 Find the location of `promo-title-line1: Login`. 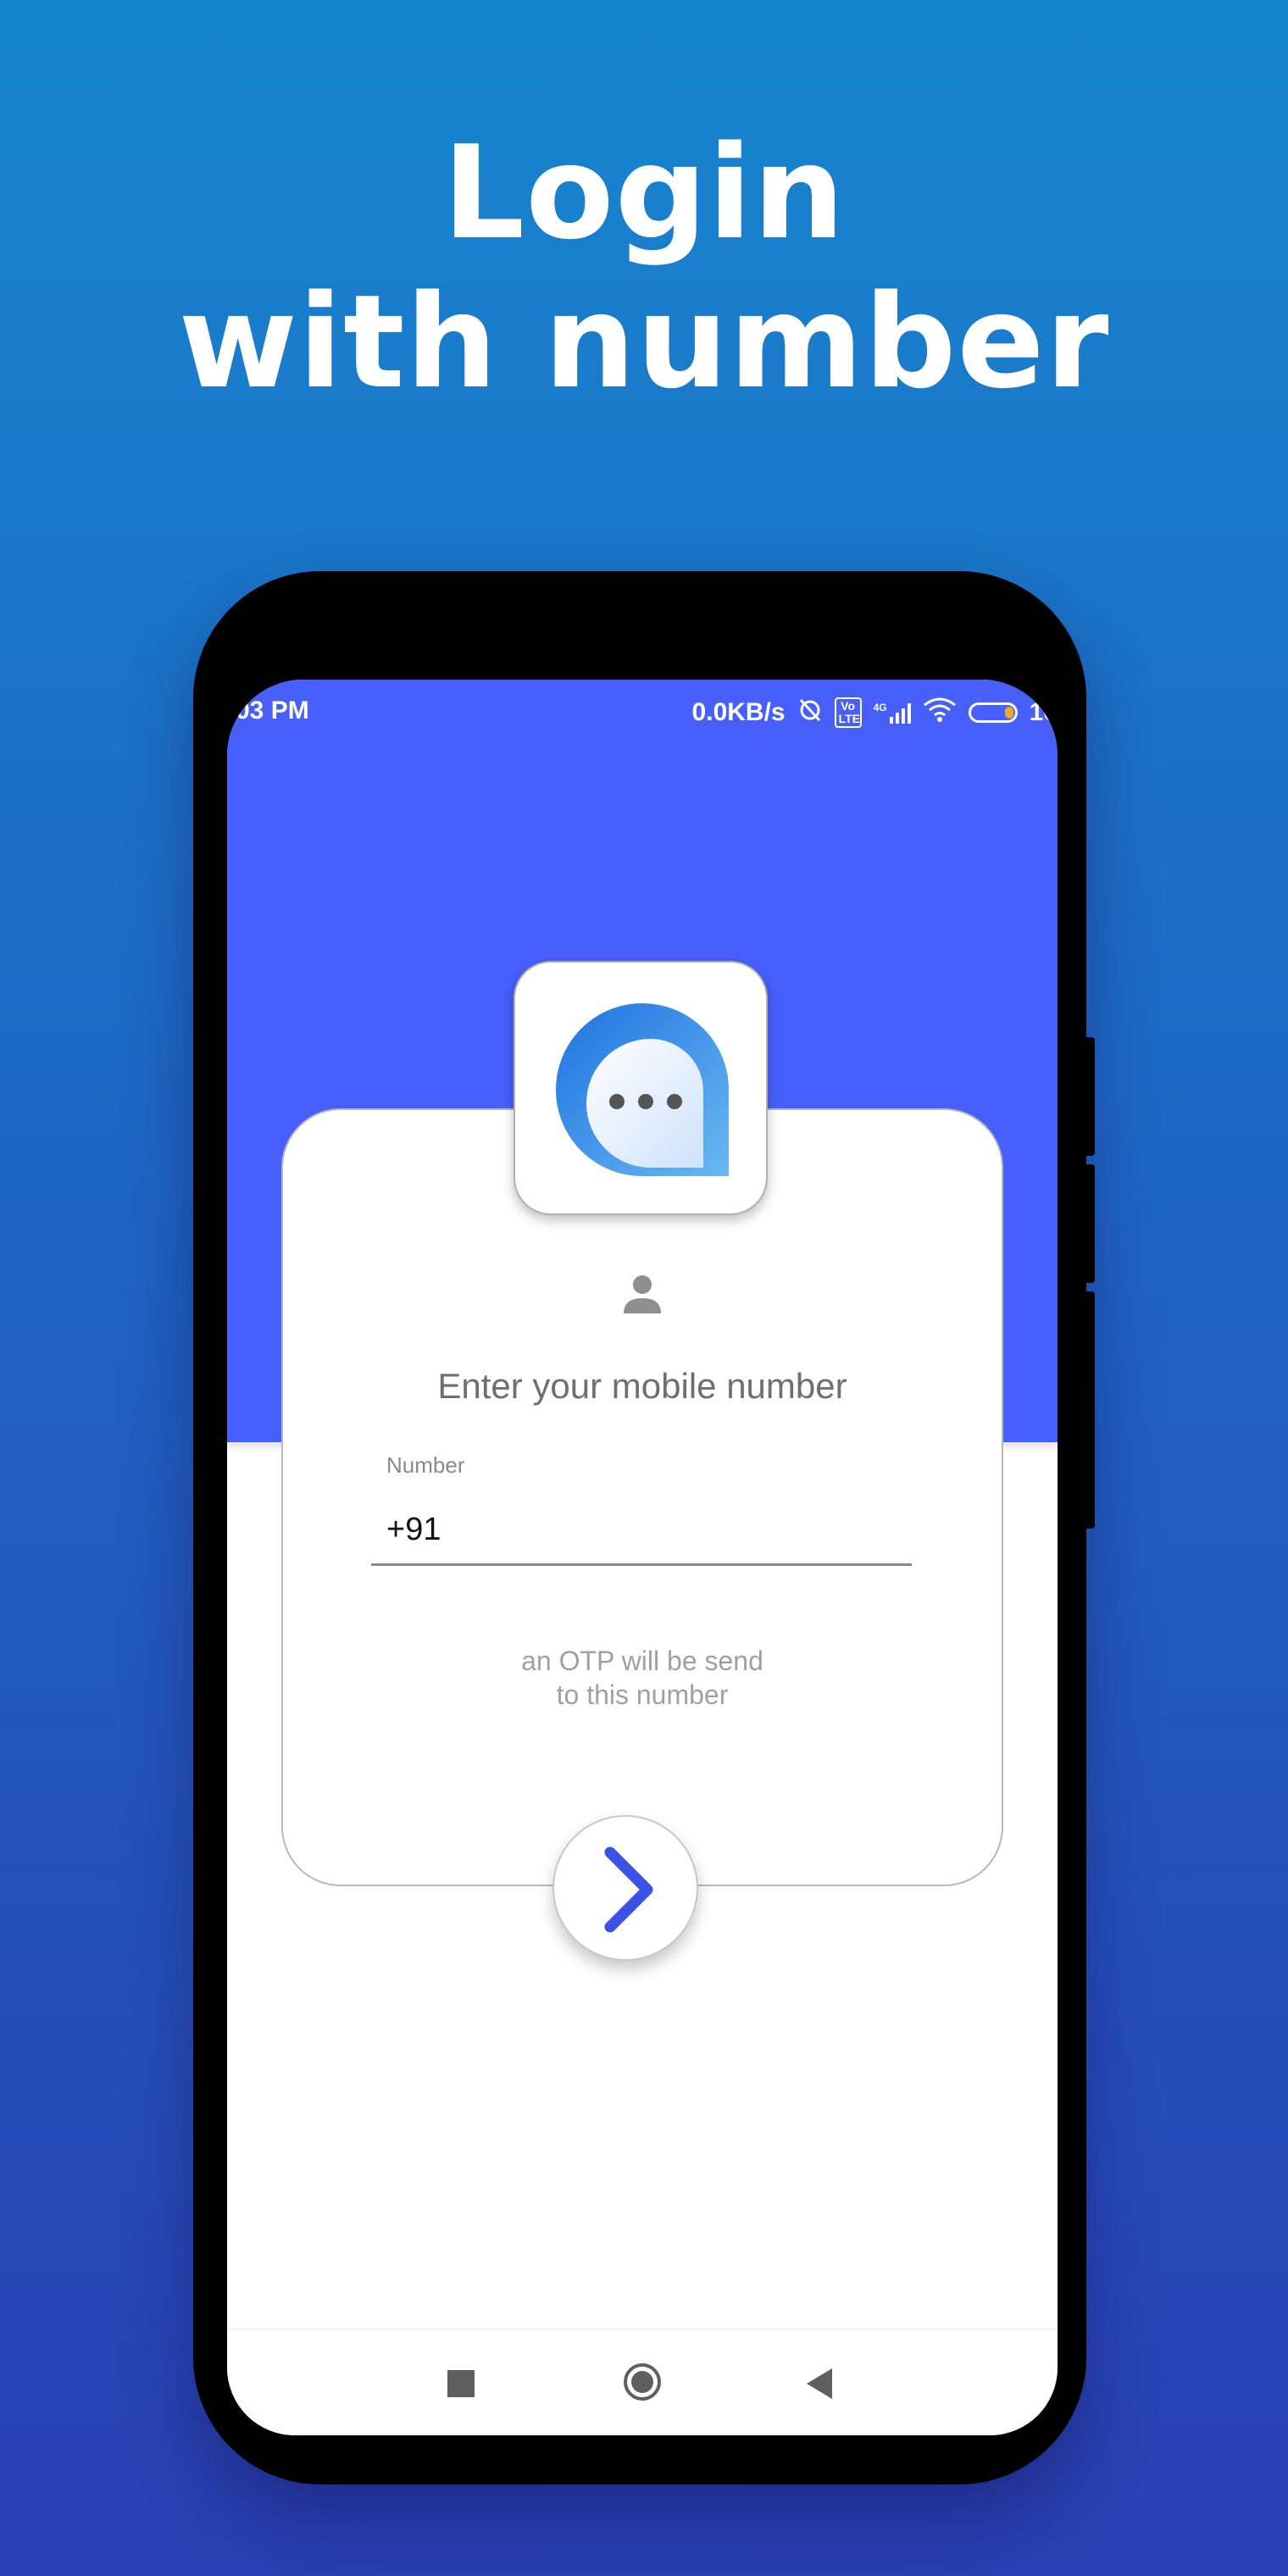

promo-title-line1: Login is located at coordinates (644, 193).